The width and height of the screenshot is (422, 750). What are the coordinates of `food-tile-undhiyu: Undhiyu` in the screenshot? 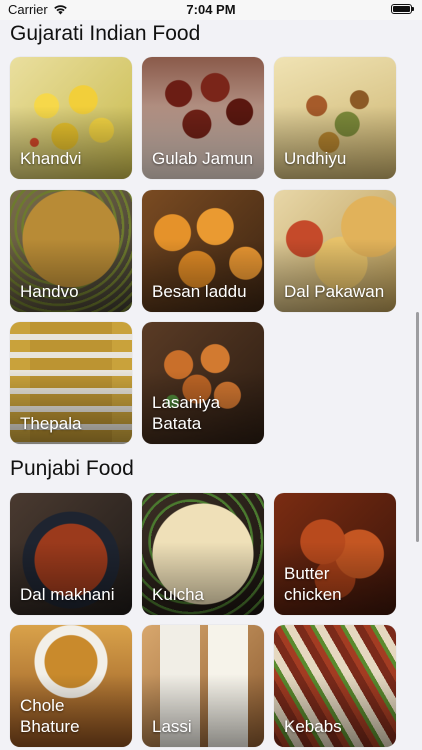 It's located at (335, 118).